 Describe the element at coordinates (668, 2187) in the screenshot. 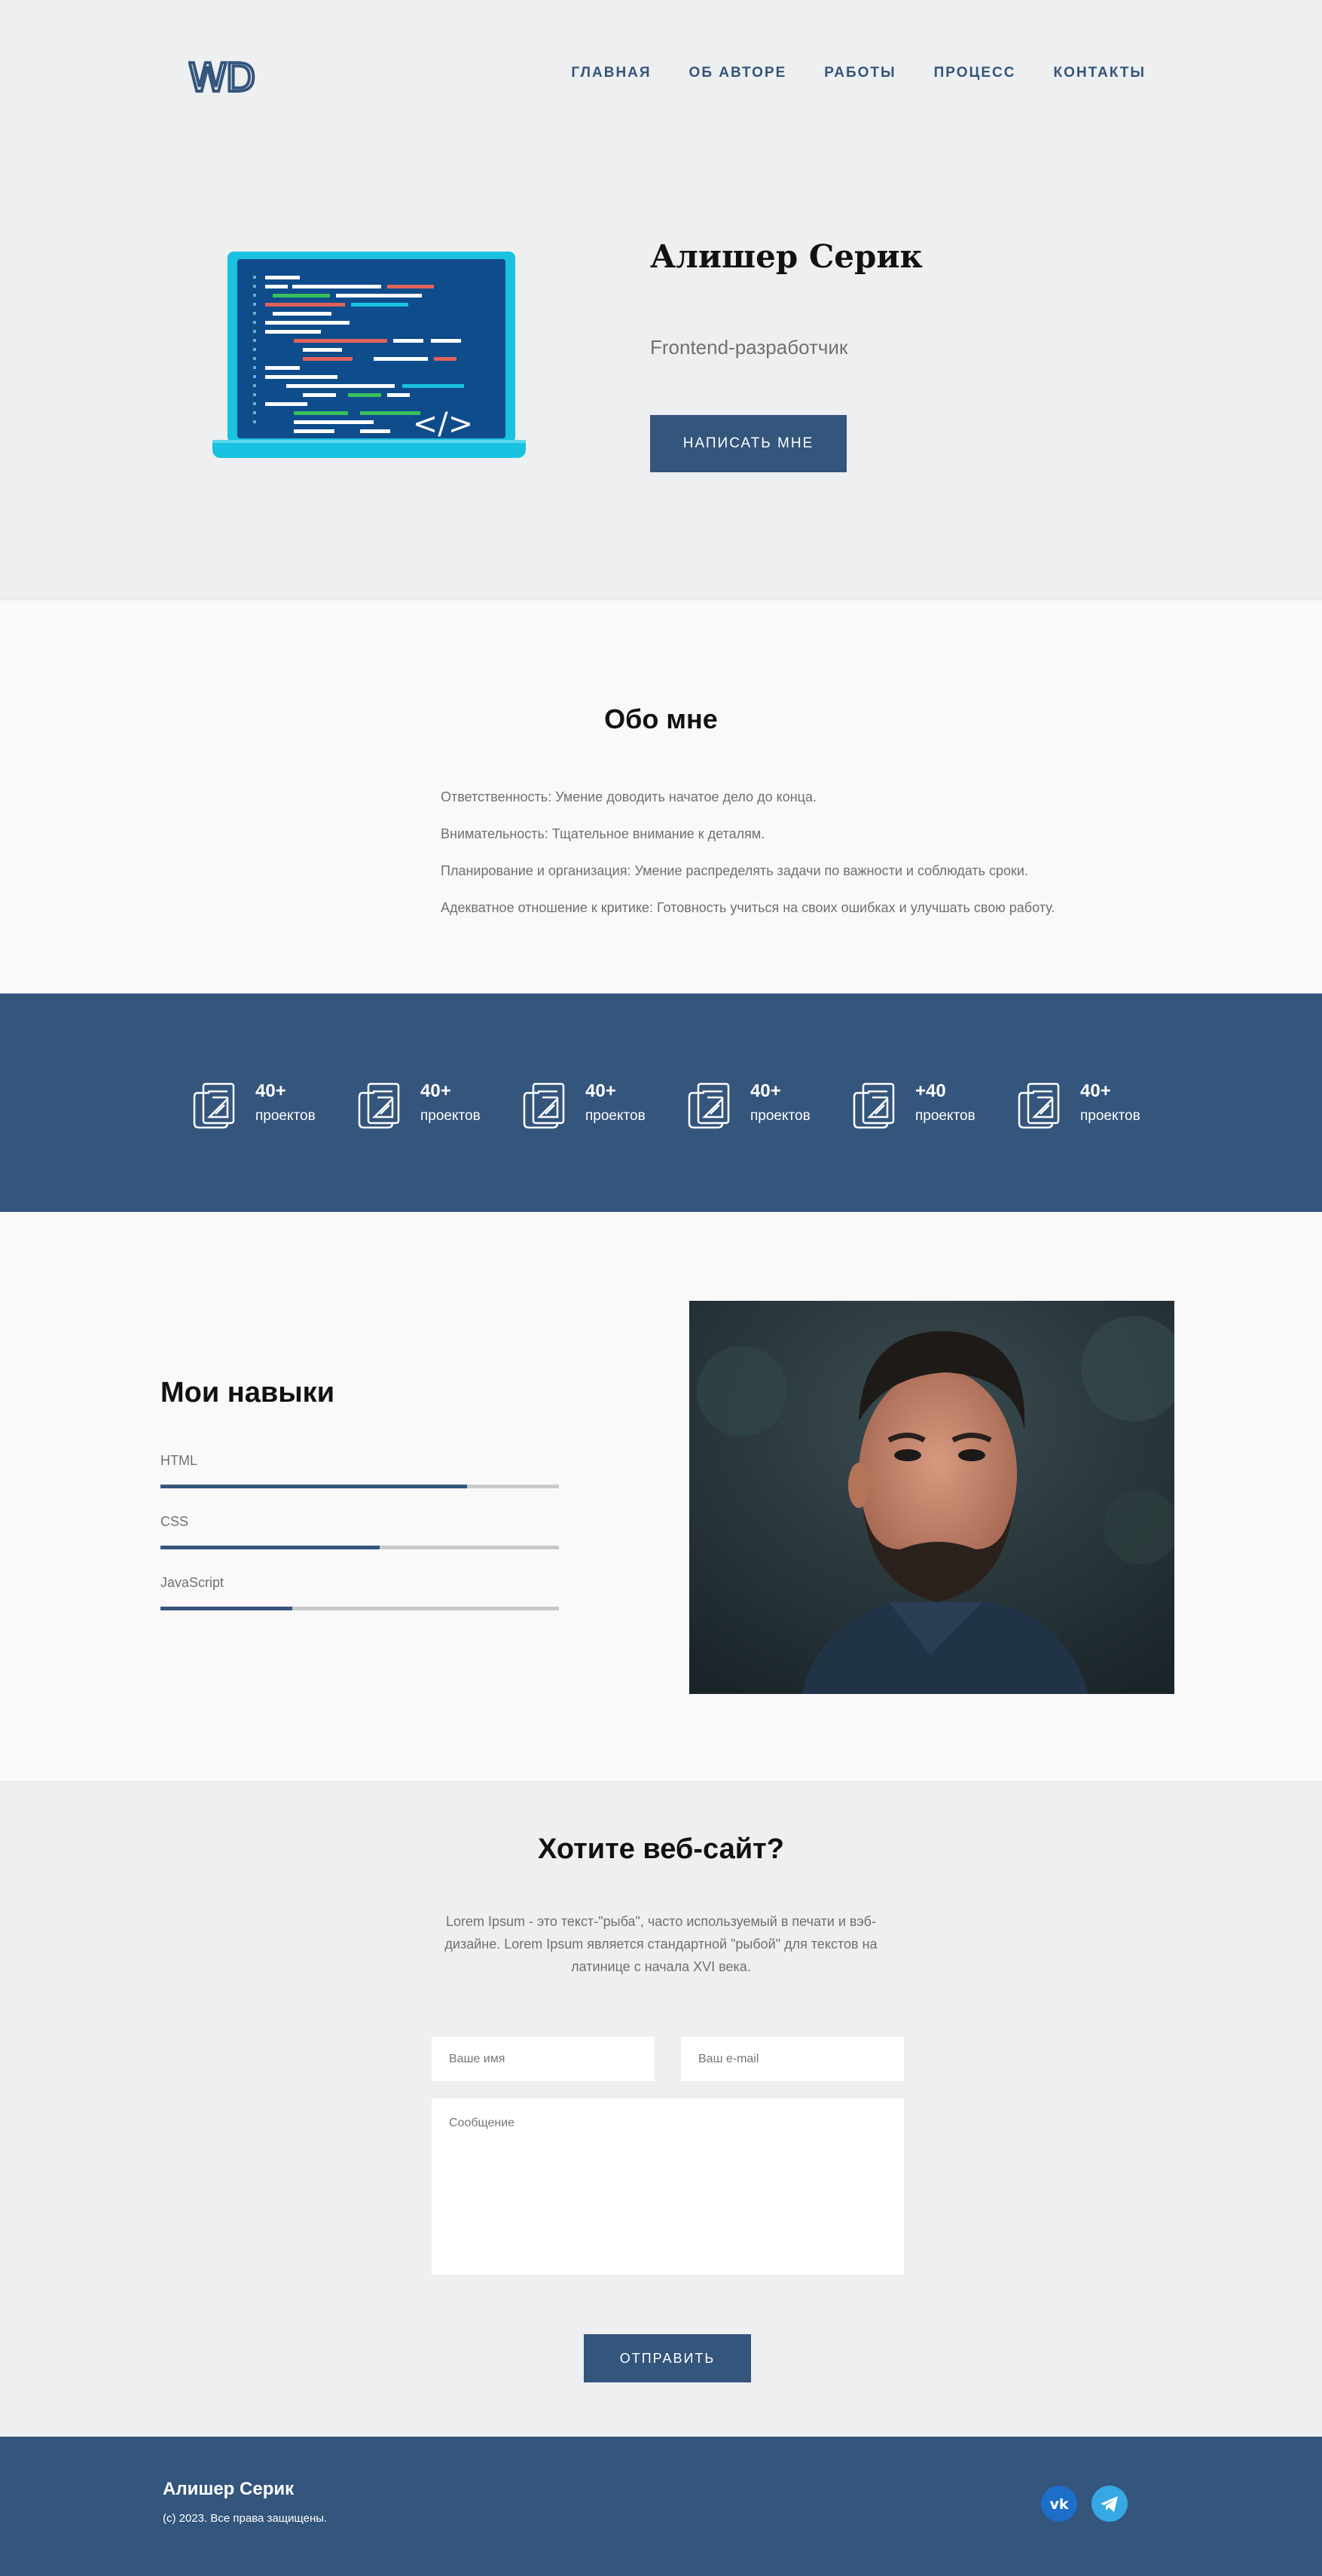

I see `message-textarea` at that location.